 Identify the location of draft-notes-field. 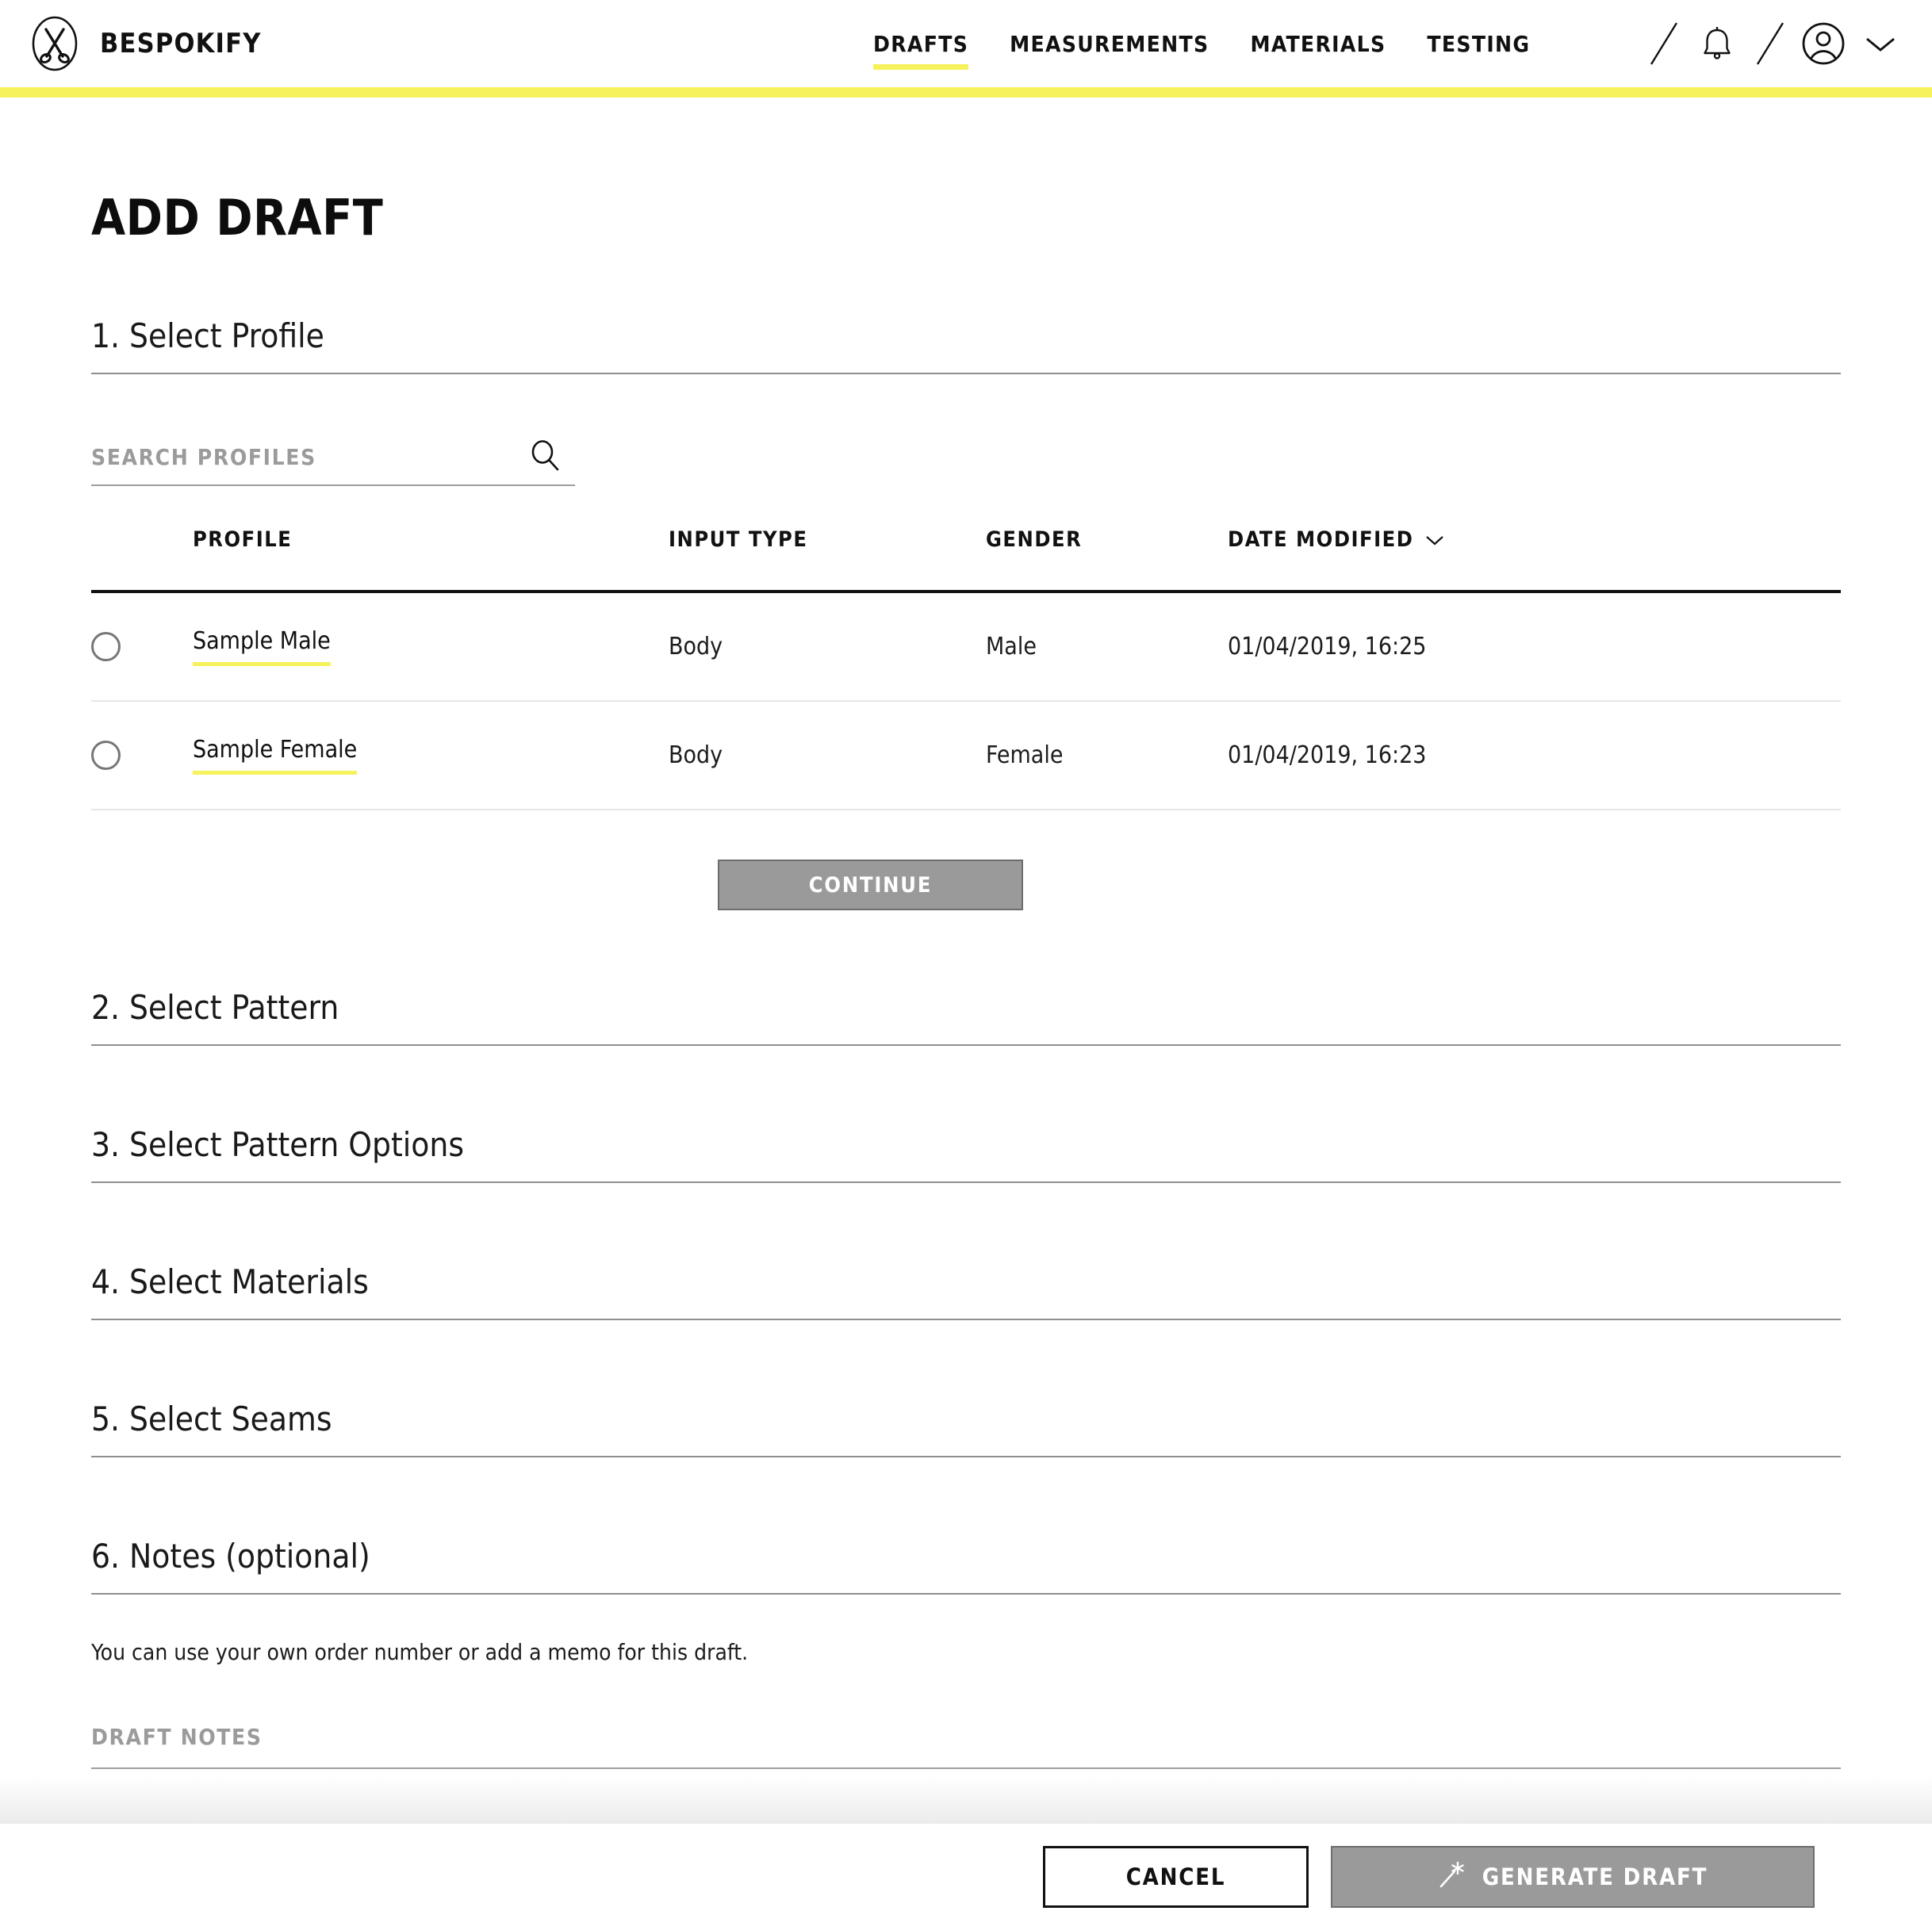
(966, 1746).